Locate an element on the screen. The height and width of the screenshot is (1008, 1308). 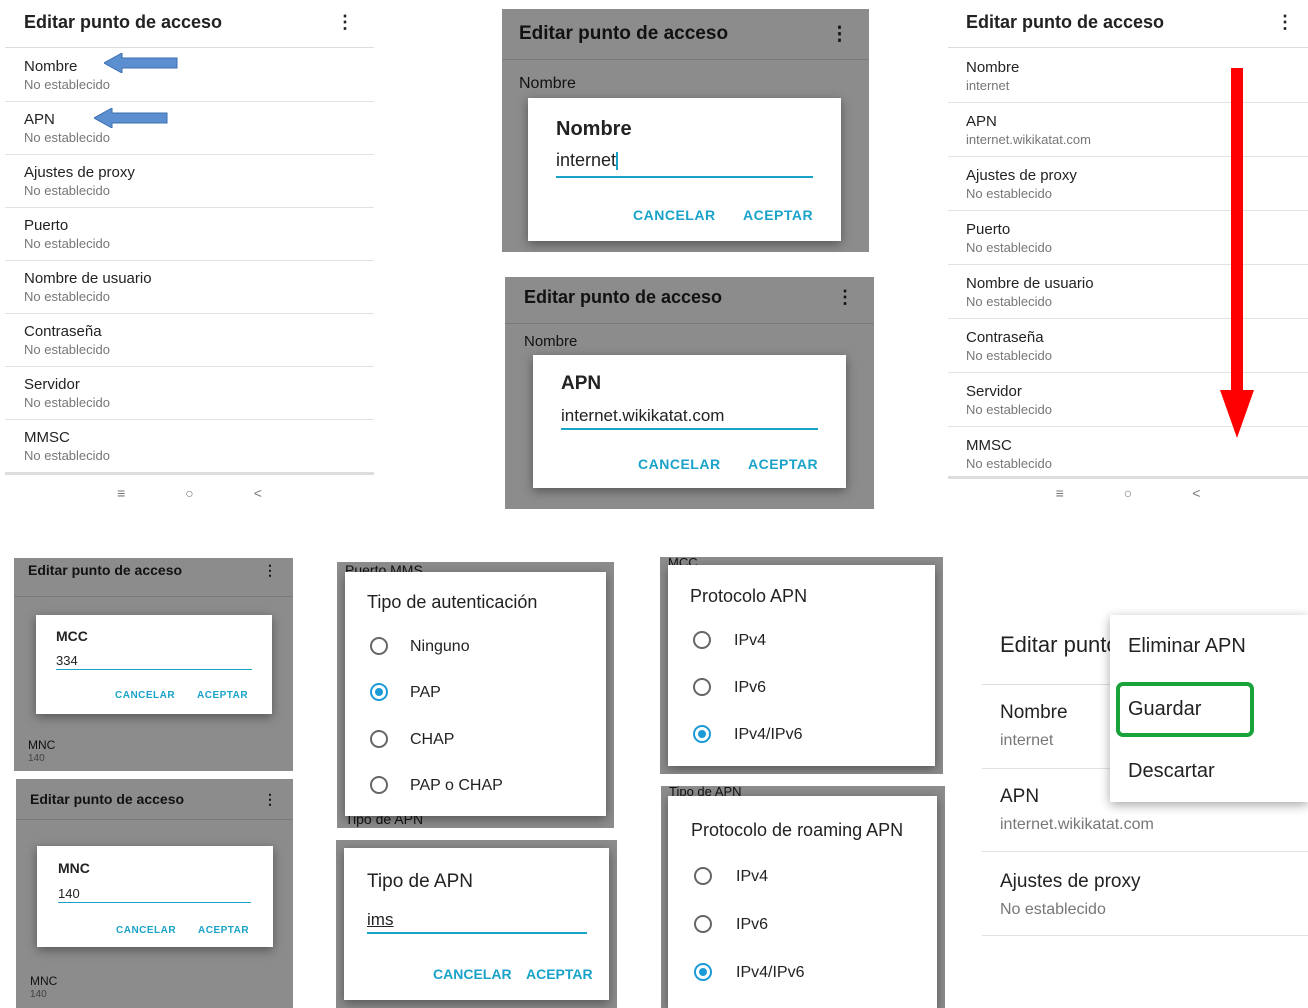
setting-label: Nombre is located at coordinates (51, 66).